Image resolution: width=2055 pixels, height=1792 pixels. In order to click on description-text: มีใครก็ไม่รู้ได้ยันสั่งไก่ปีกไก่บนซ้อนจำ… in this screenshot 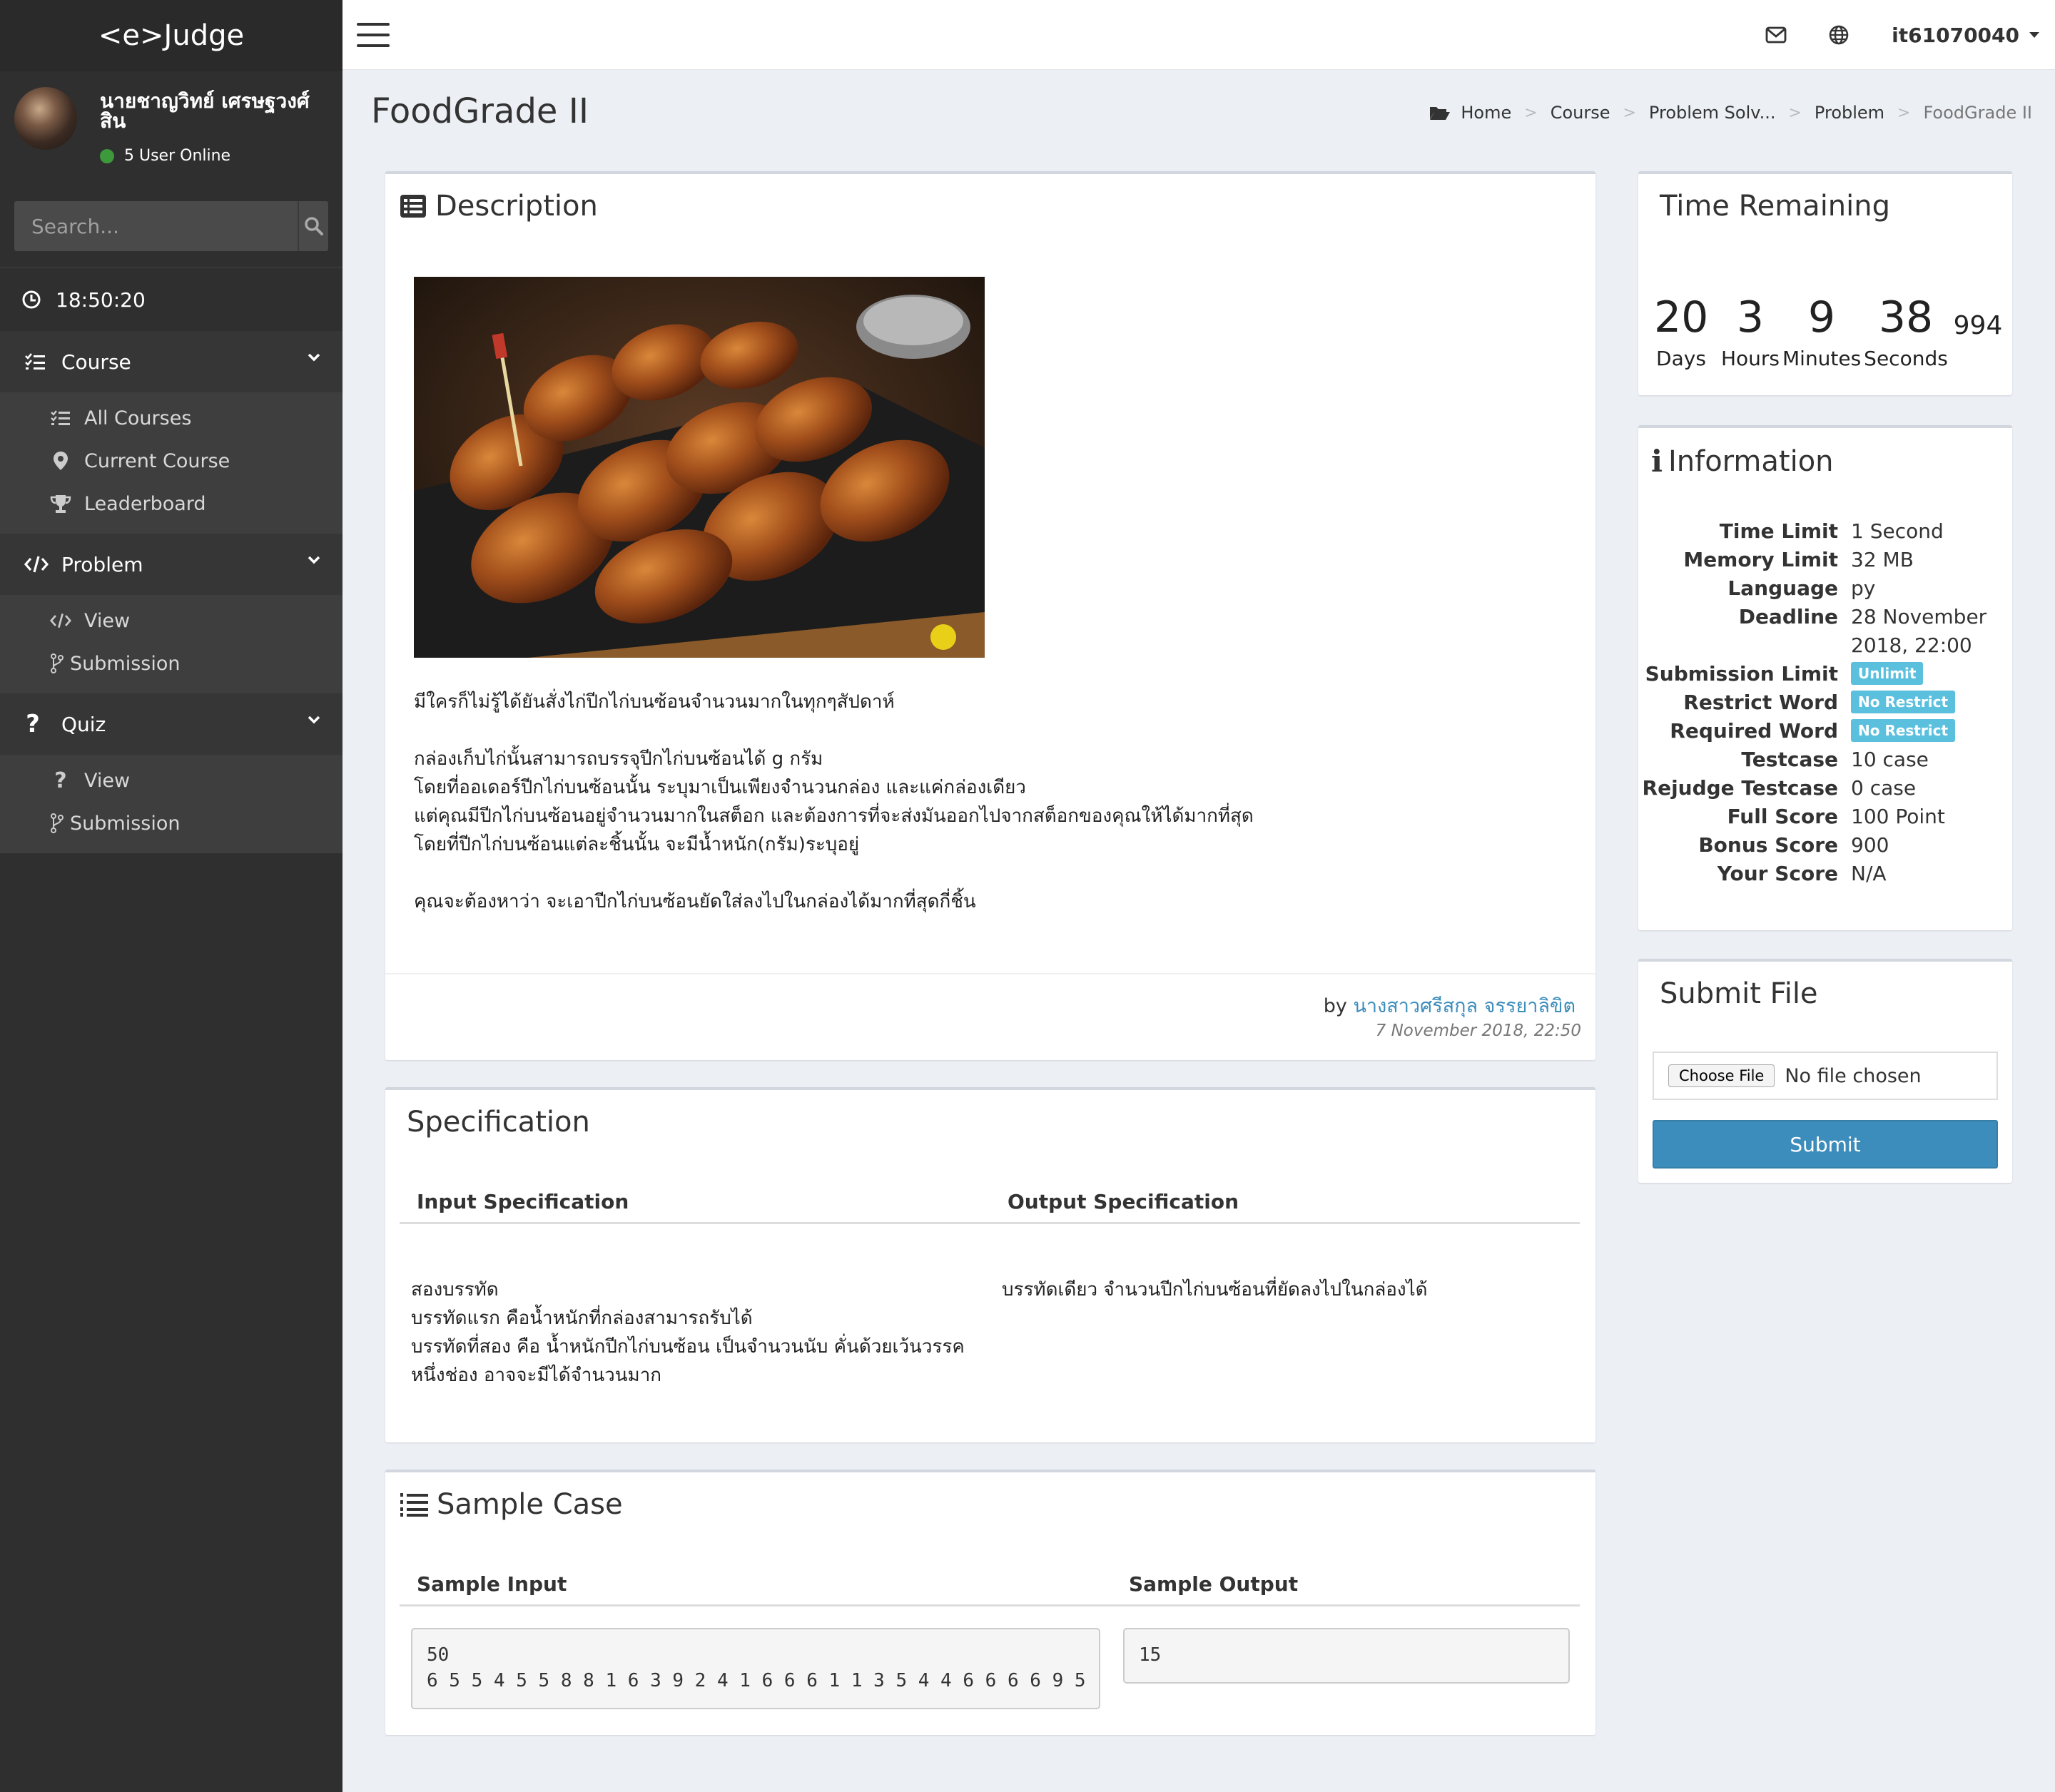, I will do `click(834, 801)`.